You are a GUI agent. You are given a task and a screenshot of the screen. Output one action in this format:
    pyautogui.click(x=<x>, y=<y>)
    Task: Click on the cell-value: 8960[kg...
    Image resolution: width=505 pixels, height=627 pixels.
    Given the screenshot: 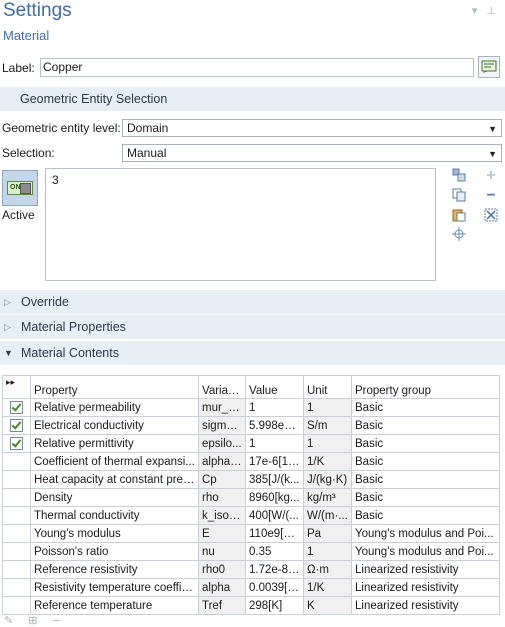 What is the action you would take?
    pyautogui.click(x=274, y=497)
    